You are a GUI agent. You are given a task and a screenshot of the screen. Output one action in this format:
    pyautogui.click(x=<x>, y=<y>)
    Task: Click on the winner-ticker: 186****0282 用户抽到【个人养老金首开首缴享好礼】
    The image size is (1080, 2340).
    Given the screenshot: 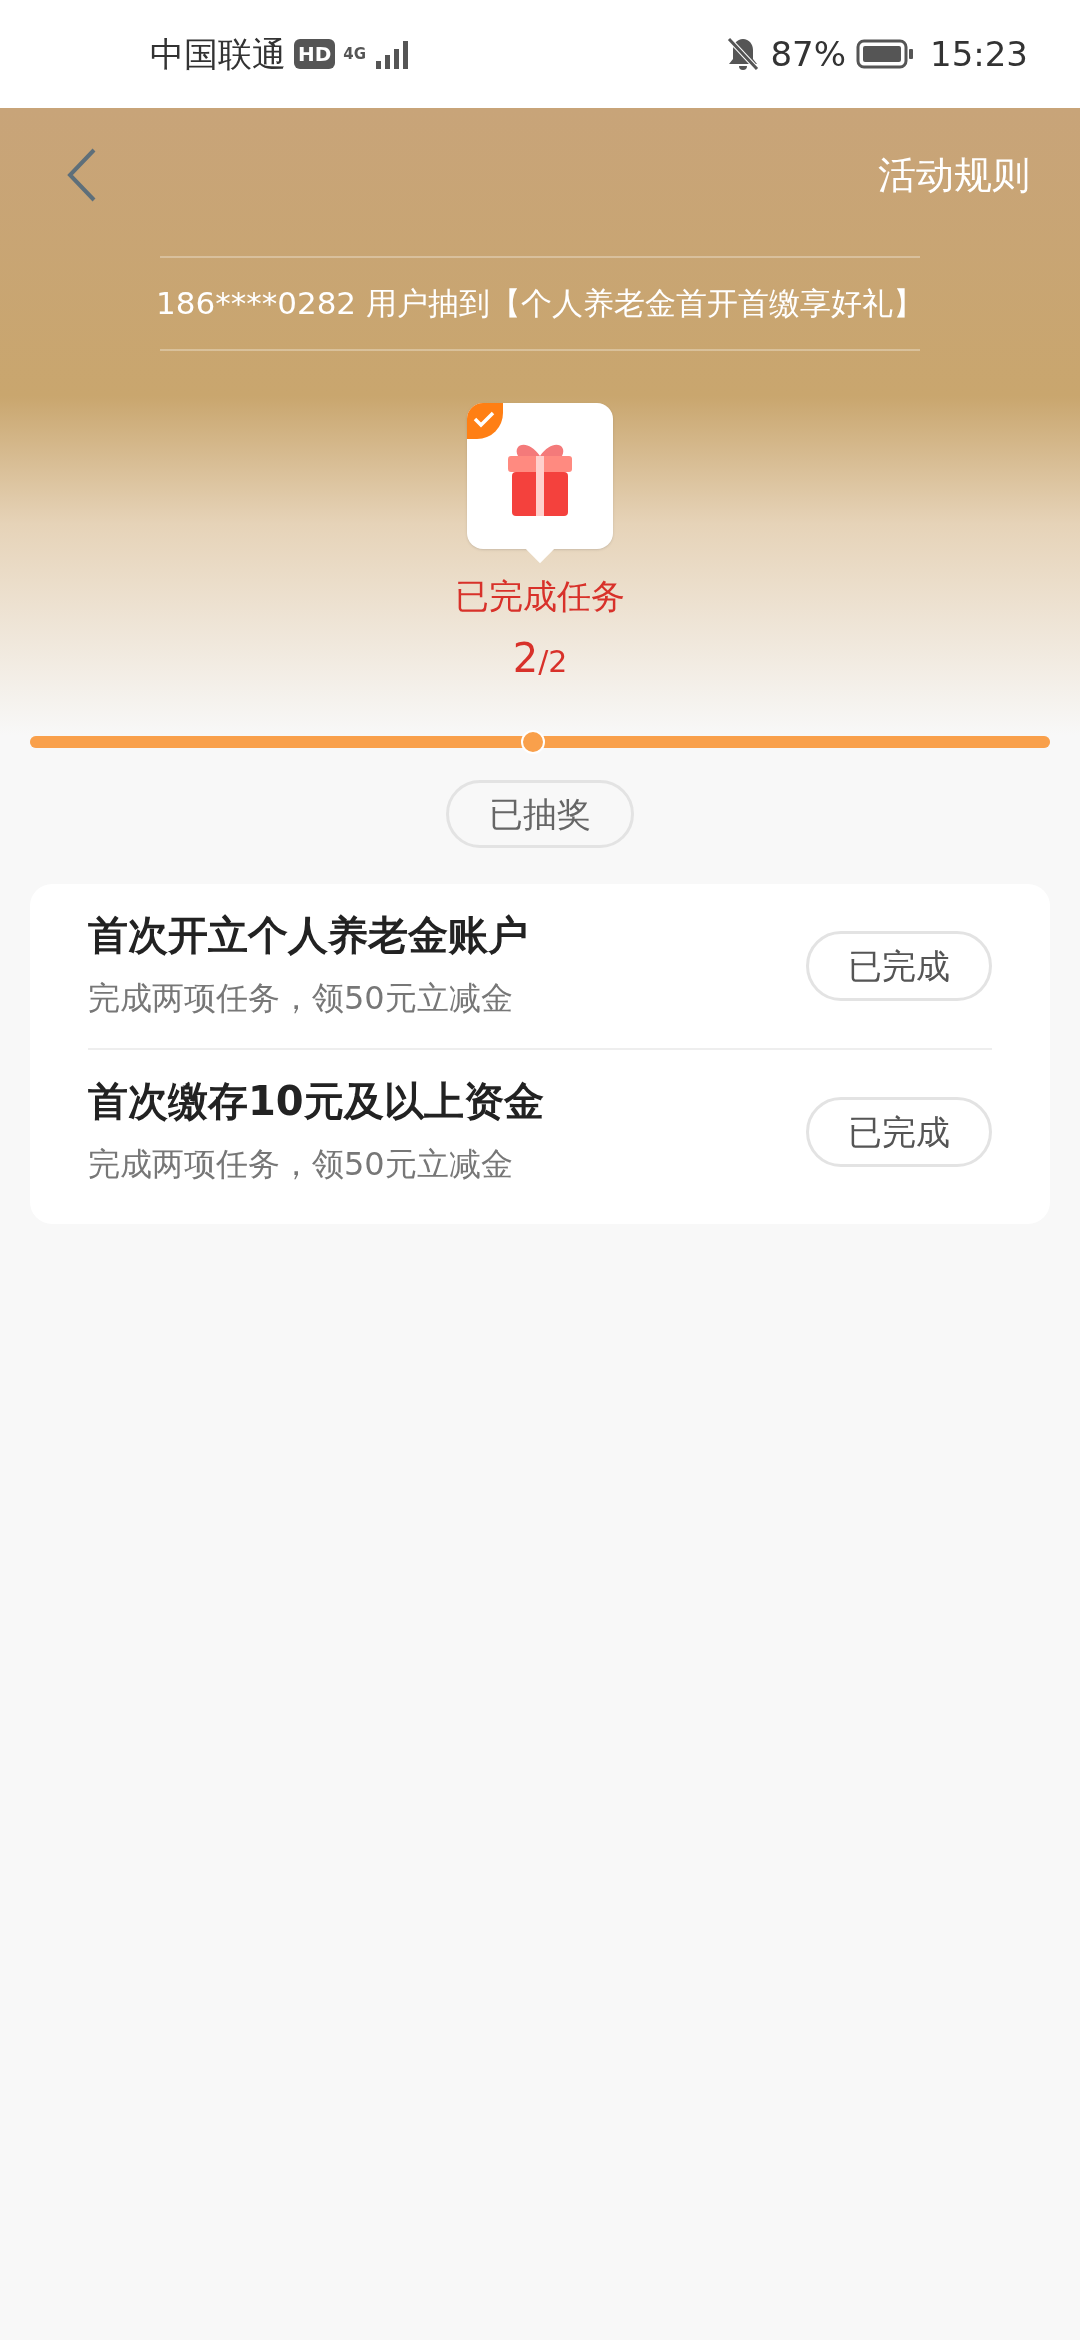 What is the action you would take?
    pyautogui.click(x=540, y=303)
    